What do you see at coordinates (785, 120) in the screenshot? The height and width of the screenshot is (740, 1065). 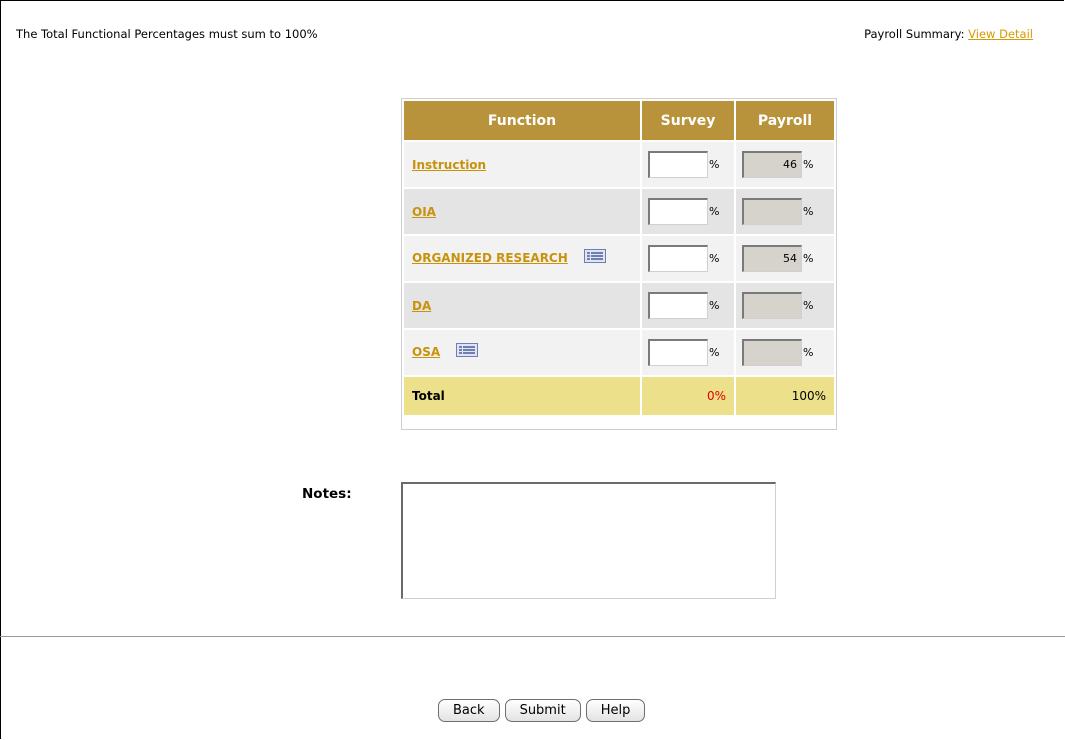 I see `column-header-payroll: Payroll` at bounding box center [785, 120].